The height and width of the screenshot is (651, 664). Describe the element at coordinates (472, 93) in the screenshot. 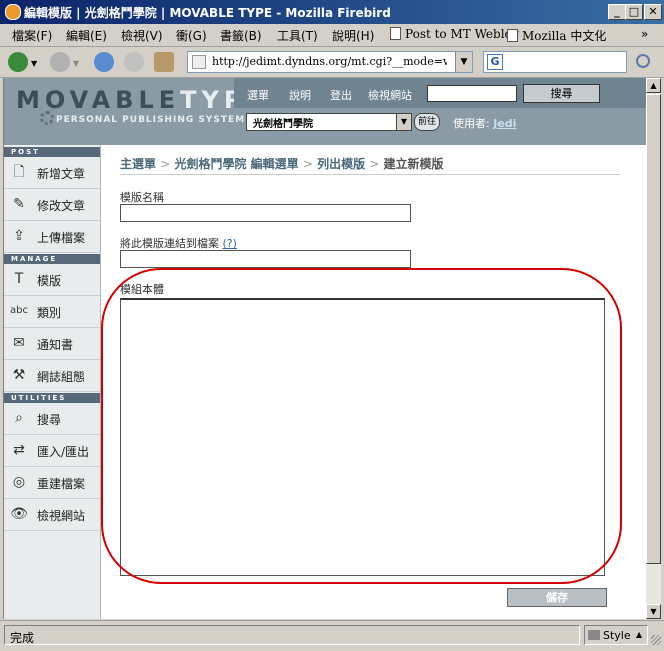

I see `mt-search-input` at that location.